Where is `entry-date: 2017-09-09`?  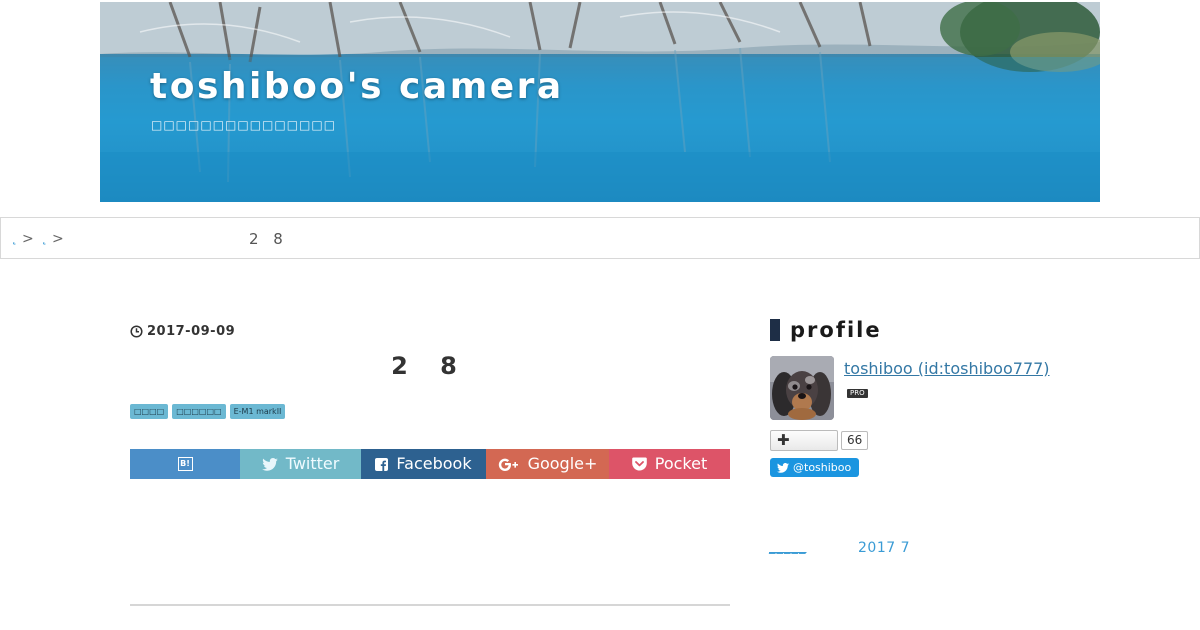 entry-date: 2017-09-09 is located at coordinates (182, 331).